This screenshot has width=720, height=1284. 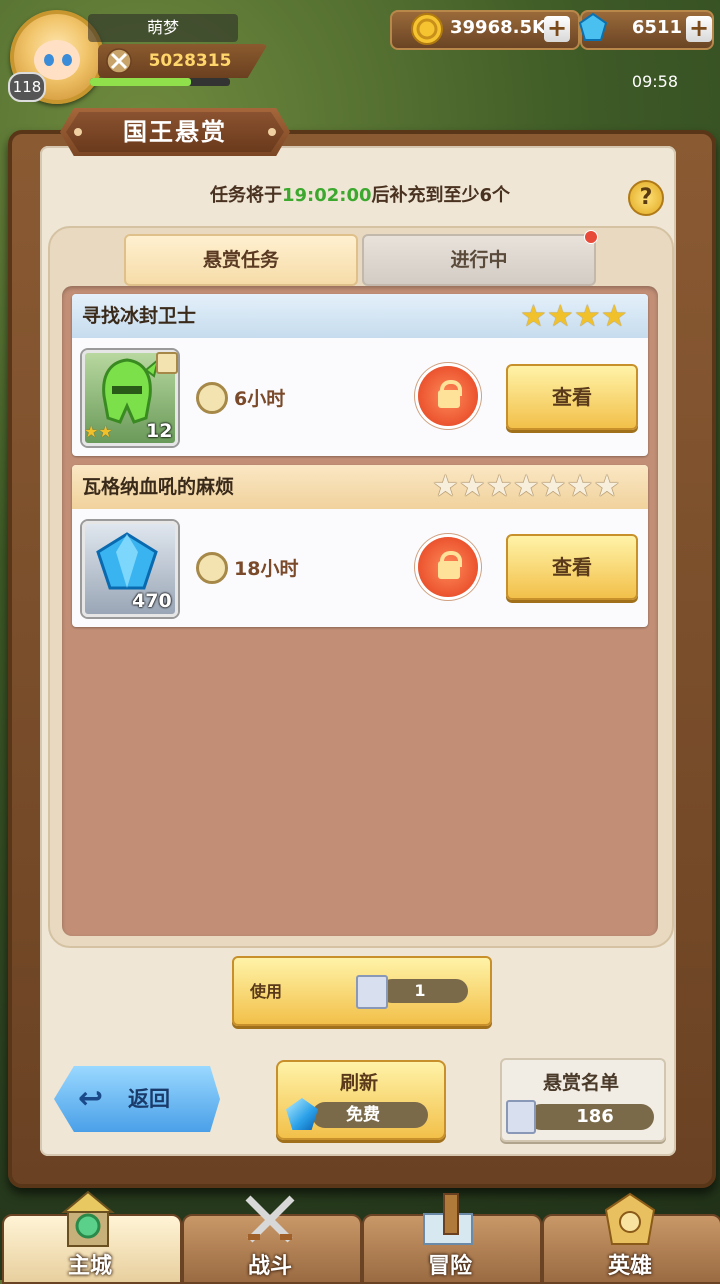 I want to click on gem-icon, so click(x=593, y=26).